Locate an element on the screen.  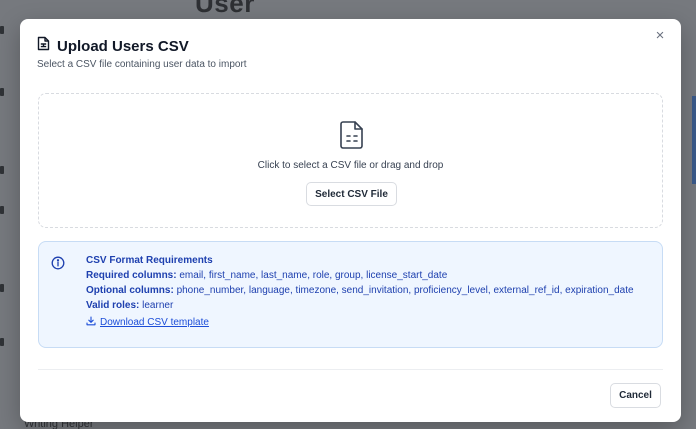
select-csv-button: Select CSV File is located at coordinates (351, 194).